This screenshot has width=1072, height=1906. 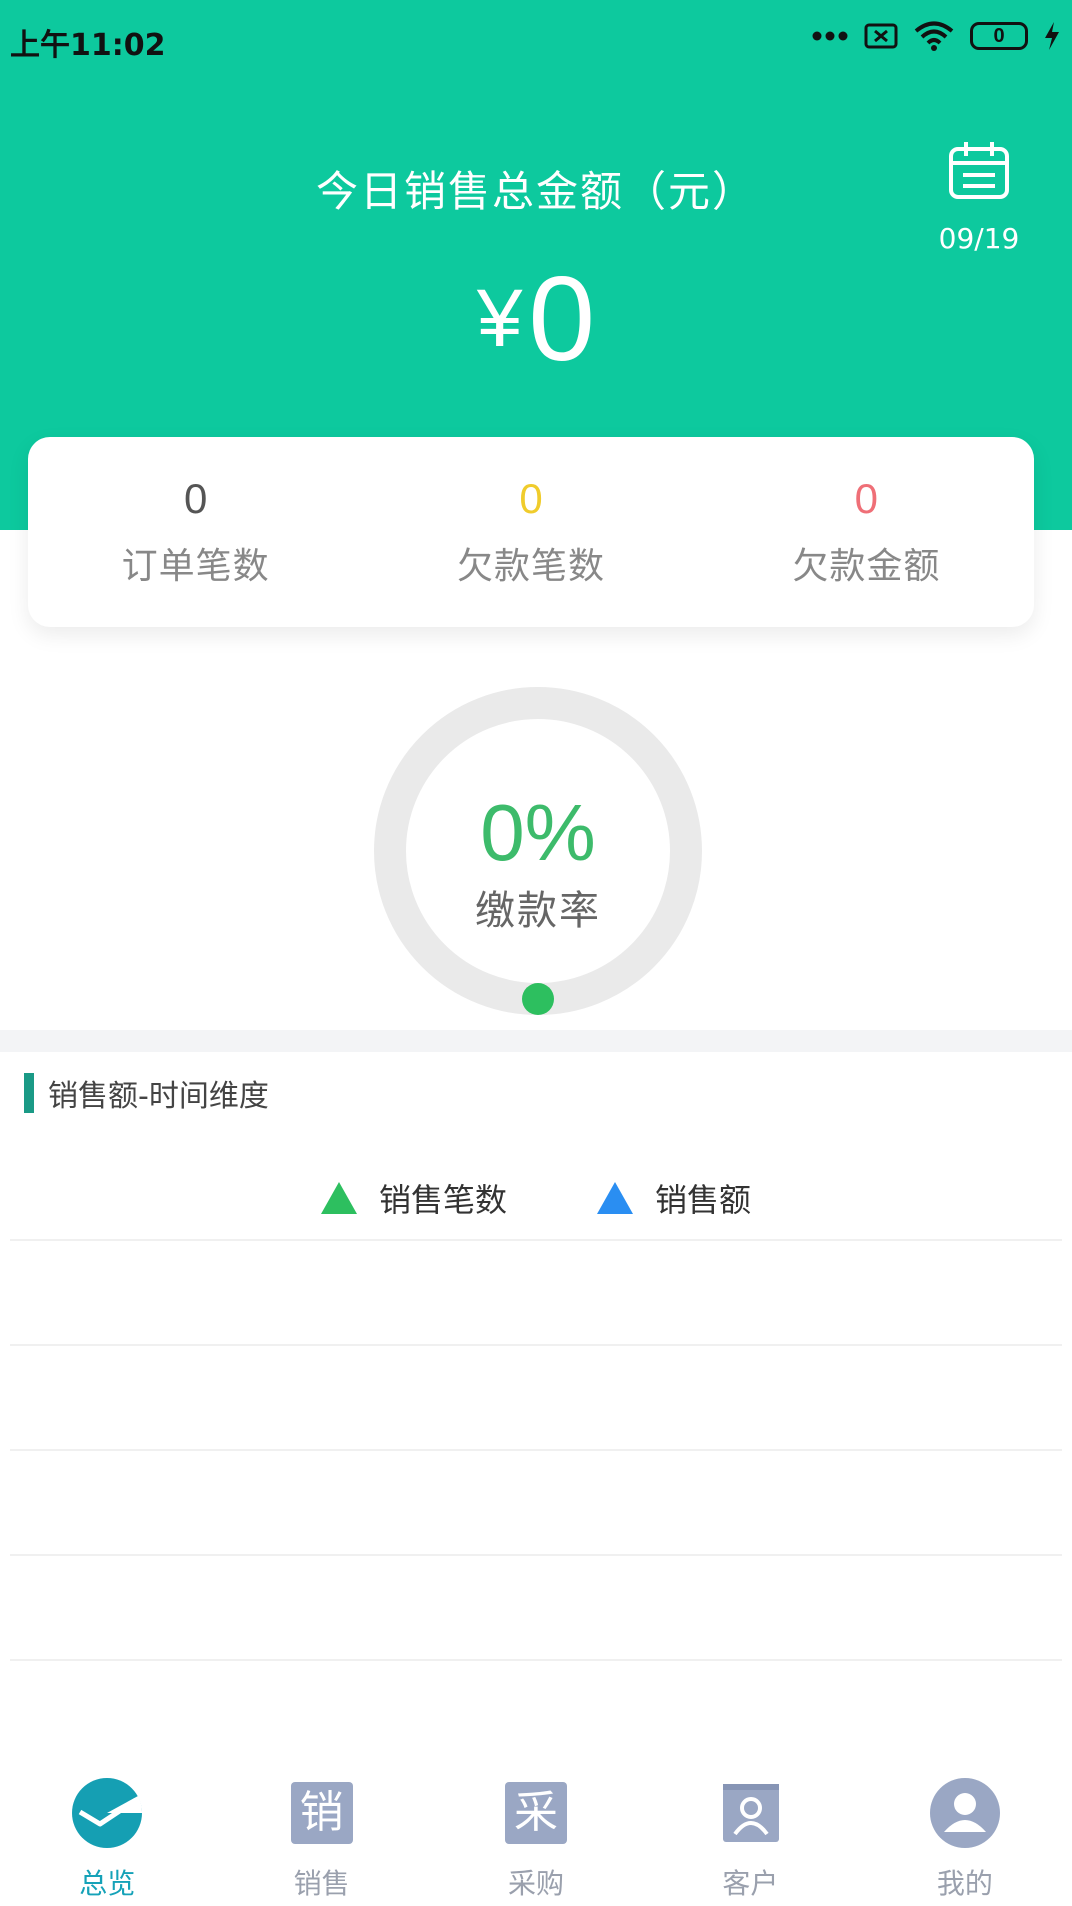 I want to click on user-avatar-icon, so click(x=964, y=1813).